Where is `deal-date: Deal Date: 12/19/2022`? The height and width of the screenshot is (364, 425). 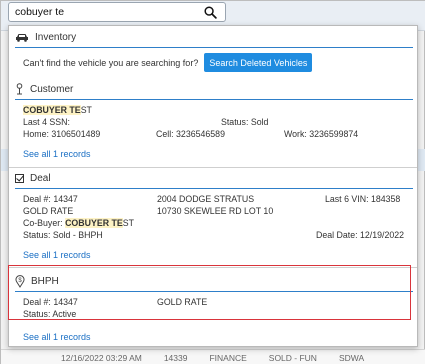 deal-date: Deal Date: 12/19/2022 is located at coordinates (360, 235).